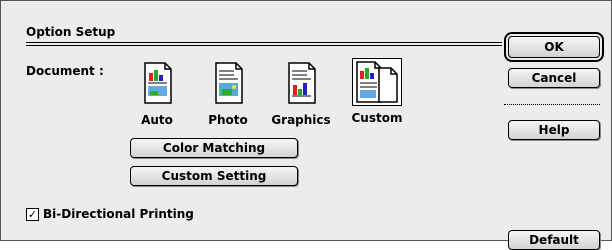 The height and width of the screenshot is (250, 612). I want to click on ok-button: OK, so click(554, 47).